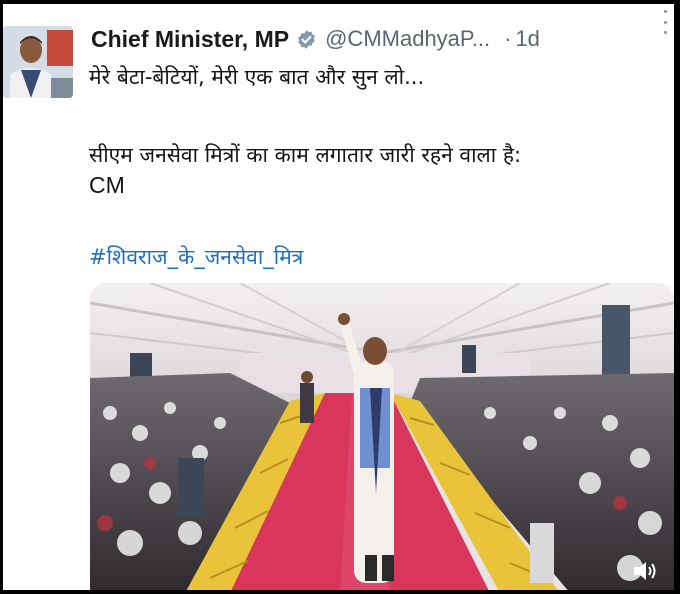  Describe the element at coordinates (107, 185) in the screenshot. I see `tweet-text-line-3: CM` at that location.